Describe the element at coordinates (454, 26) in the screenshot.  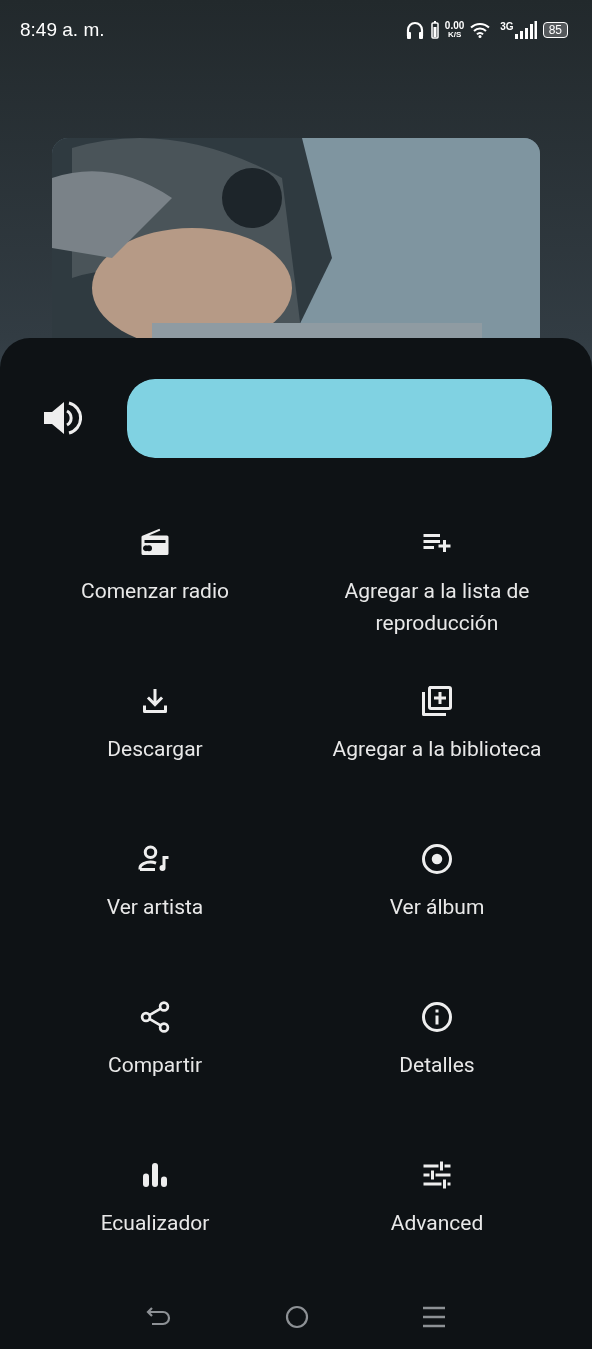
I see `network-speed: 0.00` at that location.